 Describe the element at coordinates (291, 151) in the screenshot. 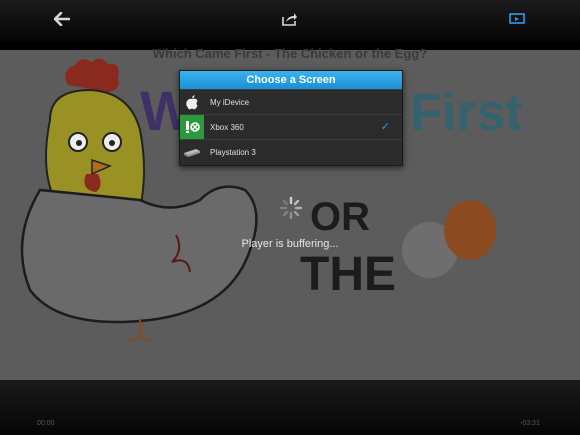

I see `screen-option-playstation-3: Playstation 3` at that location.